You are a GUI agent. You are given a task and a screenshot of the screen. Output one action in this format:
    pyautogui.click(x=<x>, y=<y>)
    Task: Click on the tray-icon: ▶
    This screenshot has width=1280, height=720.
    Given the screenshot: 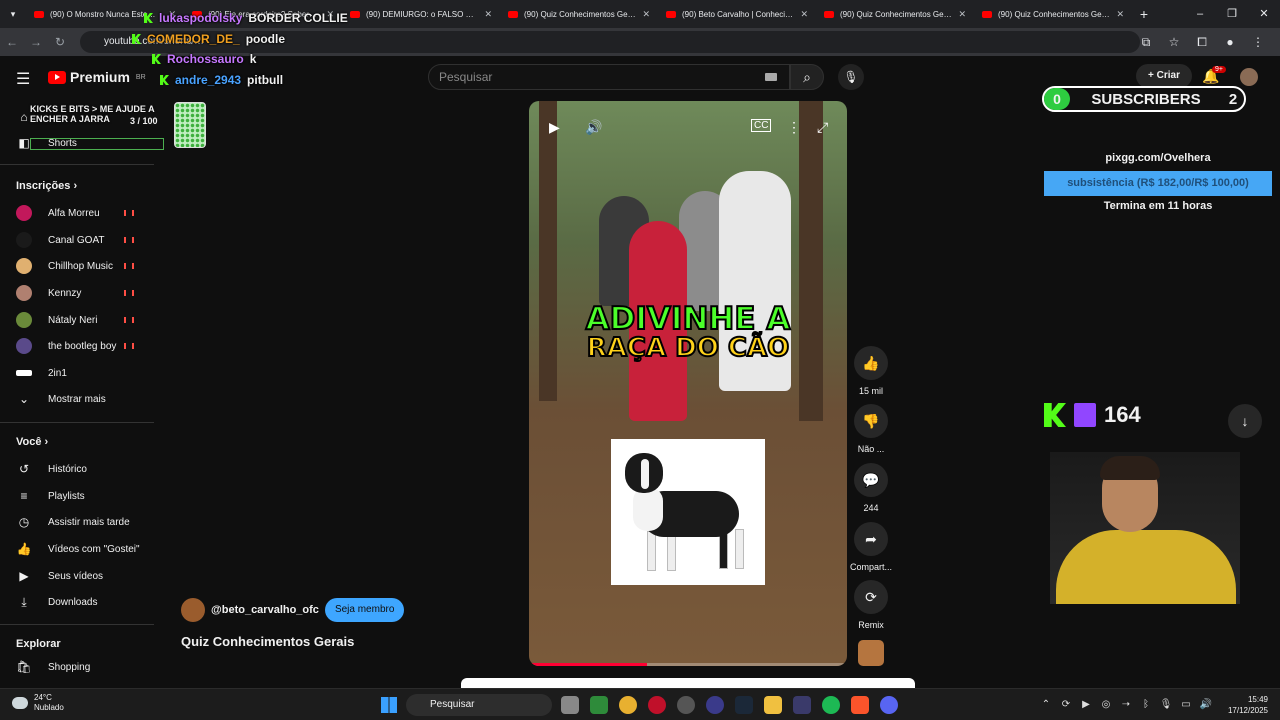 What is the action you would take?
    pyautogui.click(x=1086, y=704)
    